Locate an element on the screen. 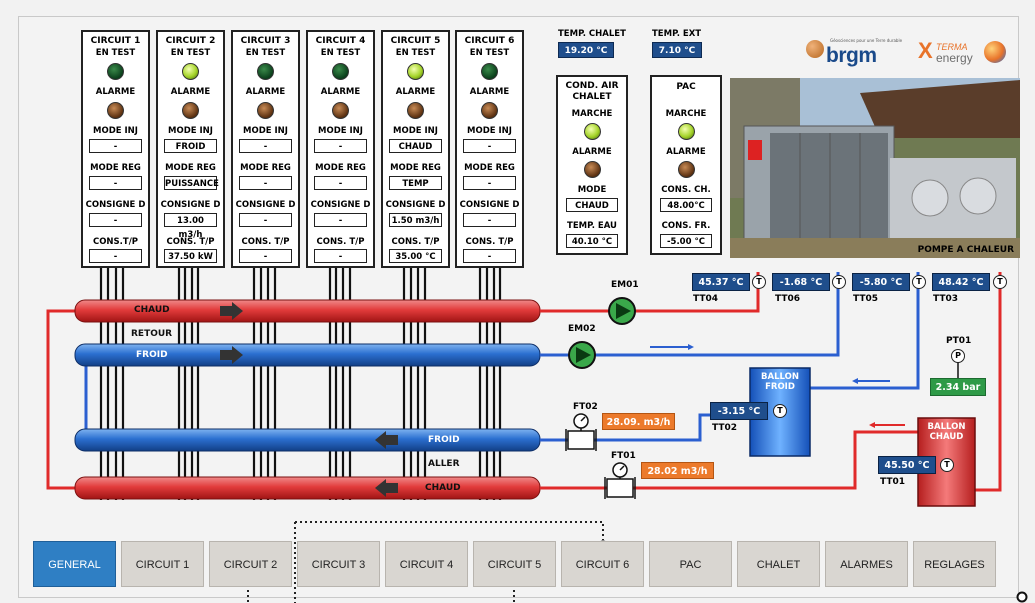 The image size is (1035, 603). circuit-title: CIRCUIT 3 is located at coordinates (265, 41).